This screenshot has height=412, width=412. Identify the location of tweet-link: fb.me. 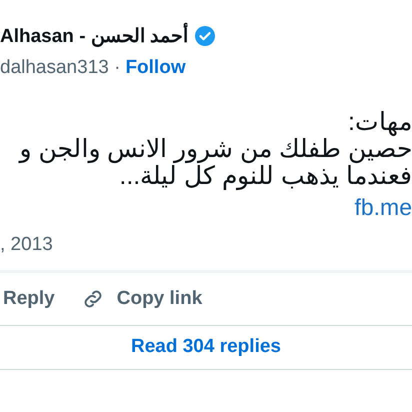
(383, 207).